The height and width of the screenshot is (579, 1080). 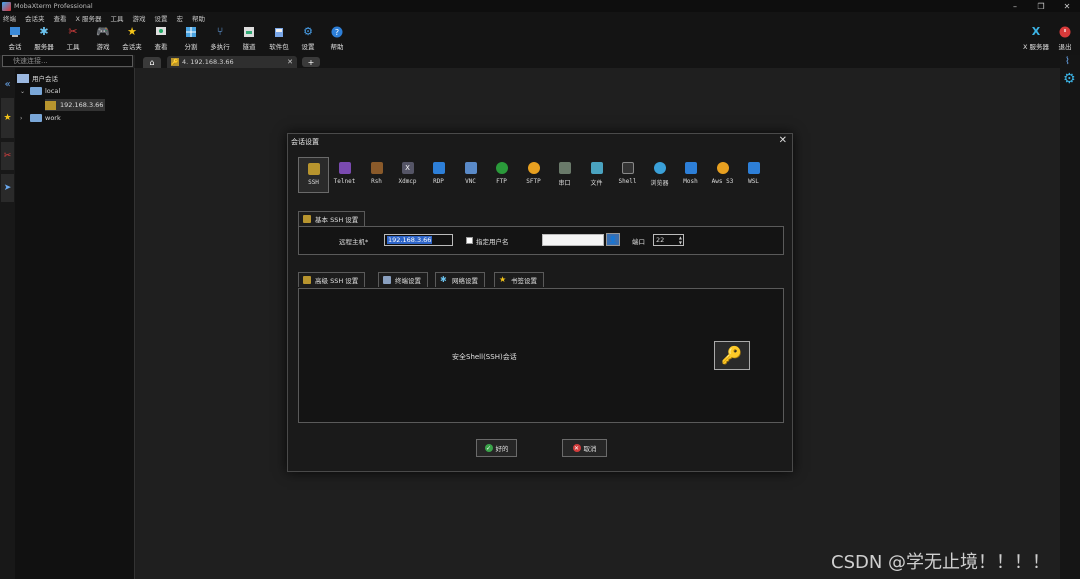 I want to click on tunnel-icon, so click(x=249, y=32).